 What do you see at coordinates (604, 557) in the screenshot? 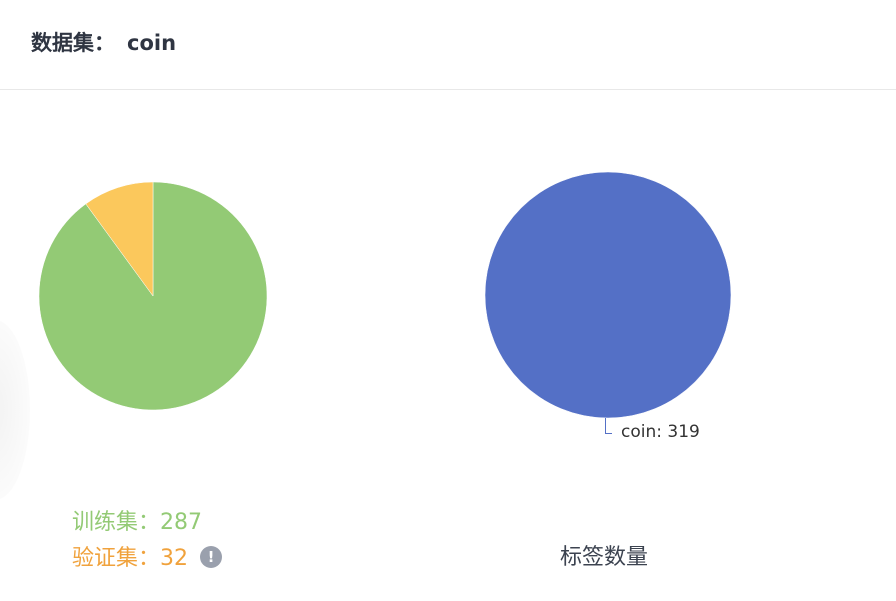
I see `label-chart-title: 标签数量` at bounding box center [604, 557].